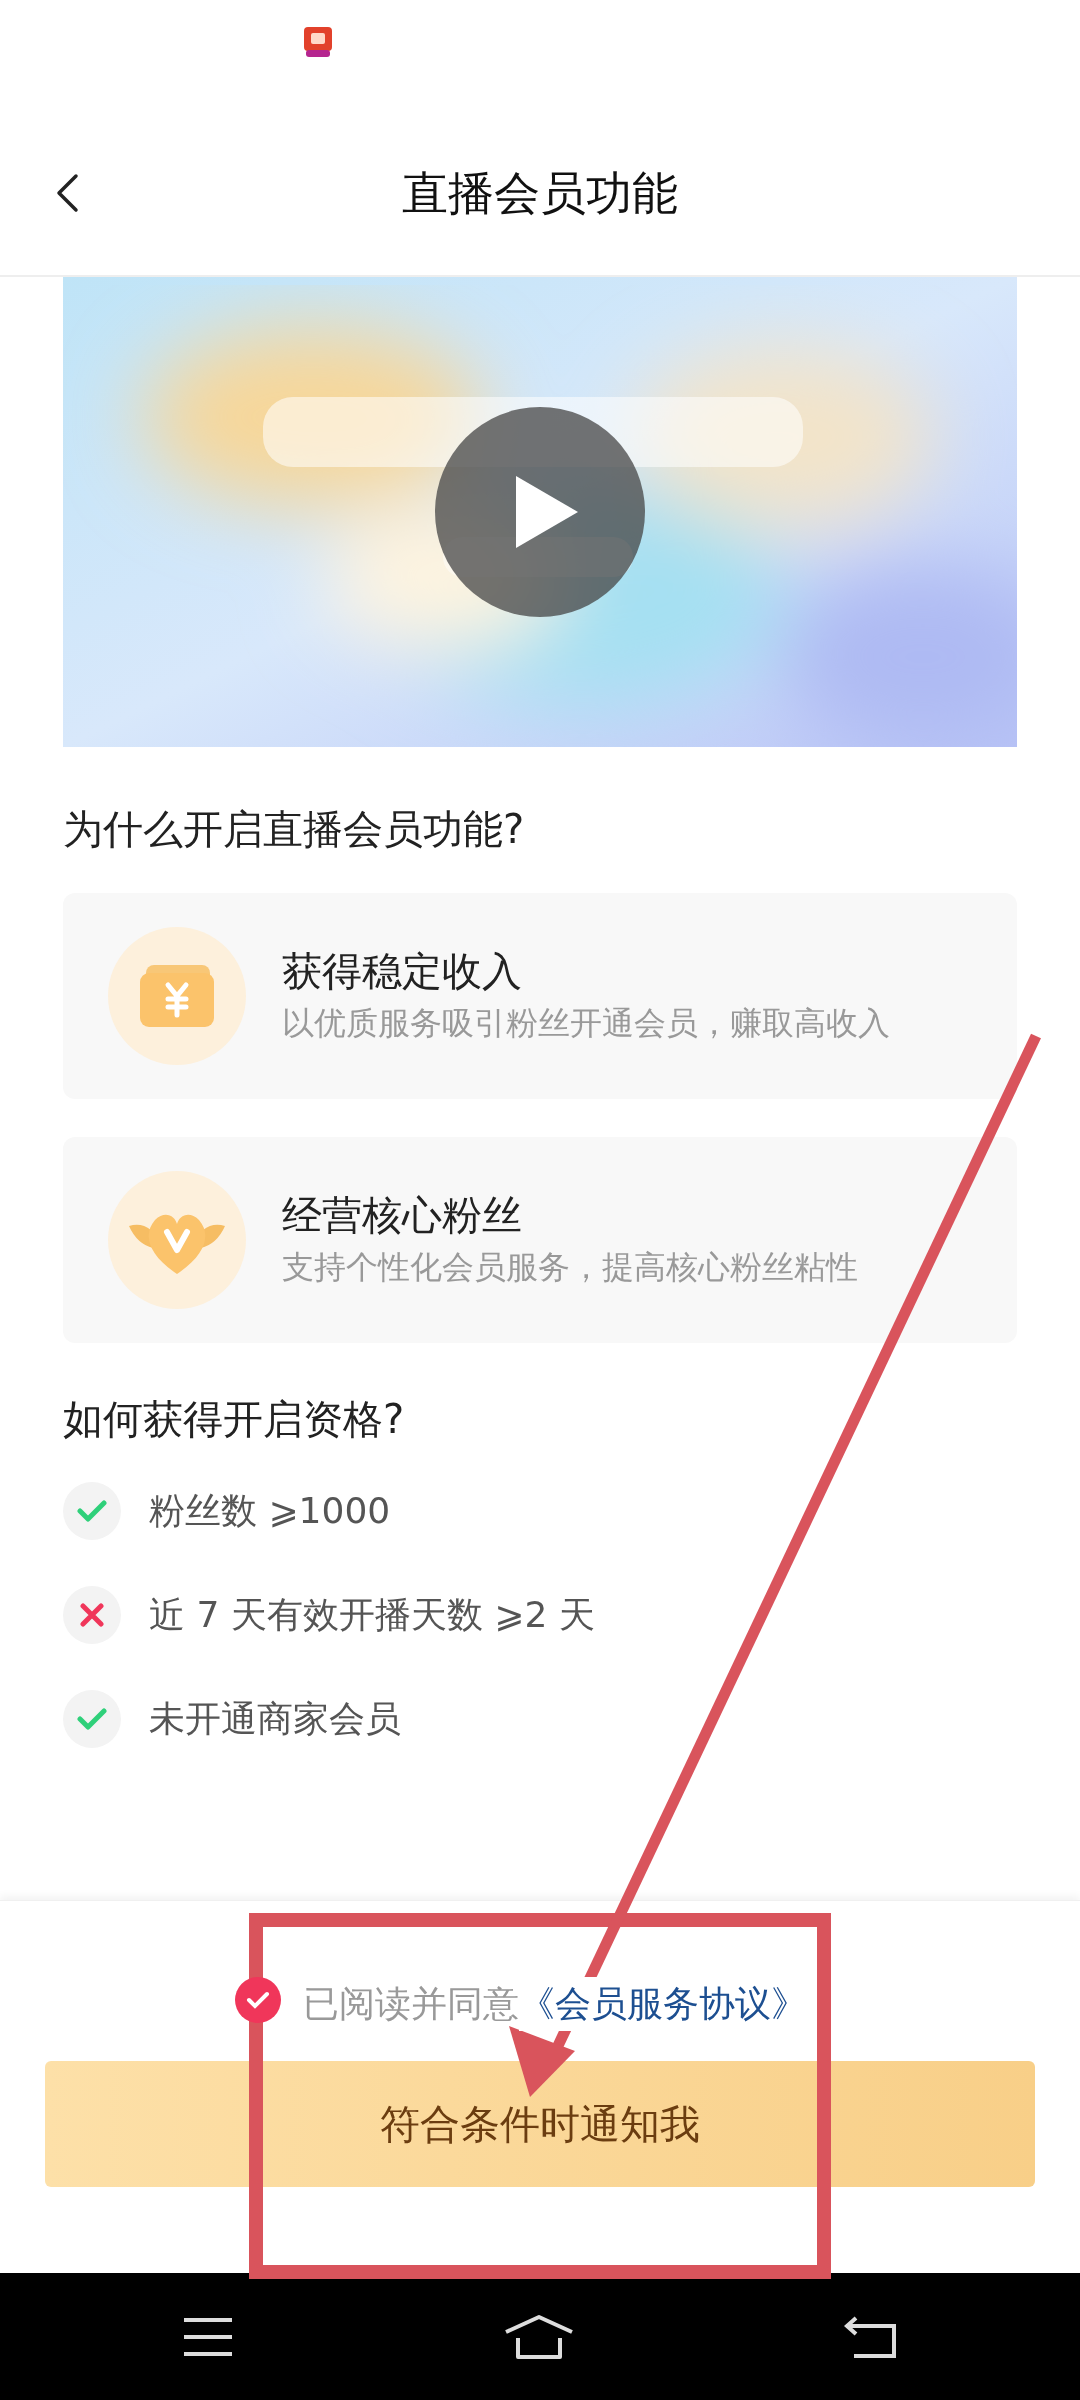  What do you see at coordinates (372, 1615) in the screenshot?
I see `requirement-text: 近 7 天有效开播天数 ⩾2 天` at bounding box center [372, 1615].